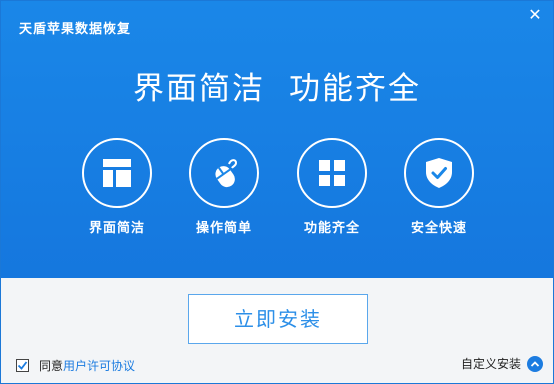 The height and width of the screenshot is (384, 554). I want to click on close-icon: ✕, so click(535, 14).